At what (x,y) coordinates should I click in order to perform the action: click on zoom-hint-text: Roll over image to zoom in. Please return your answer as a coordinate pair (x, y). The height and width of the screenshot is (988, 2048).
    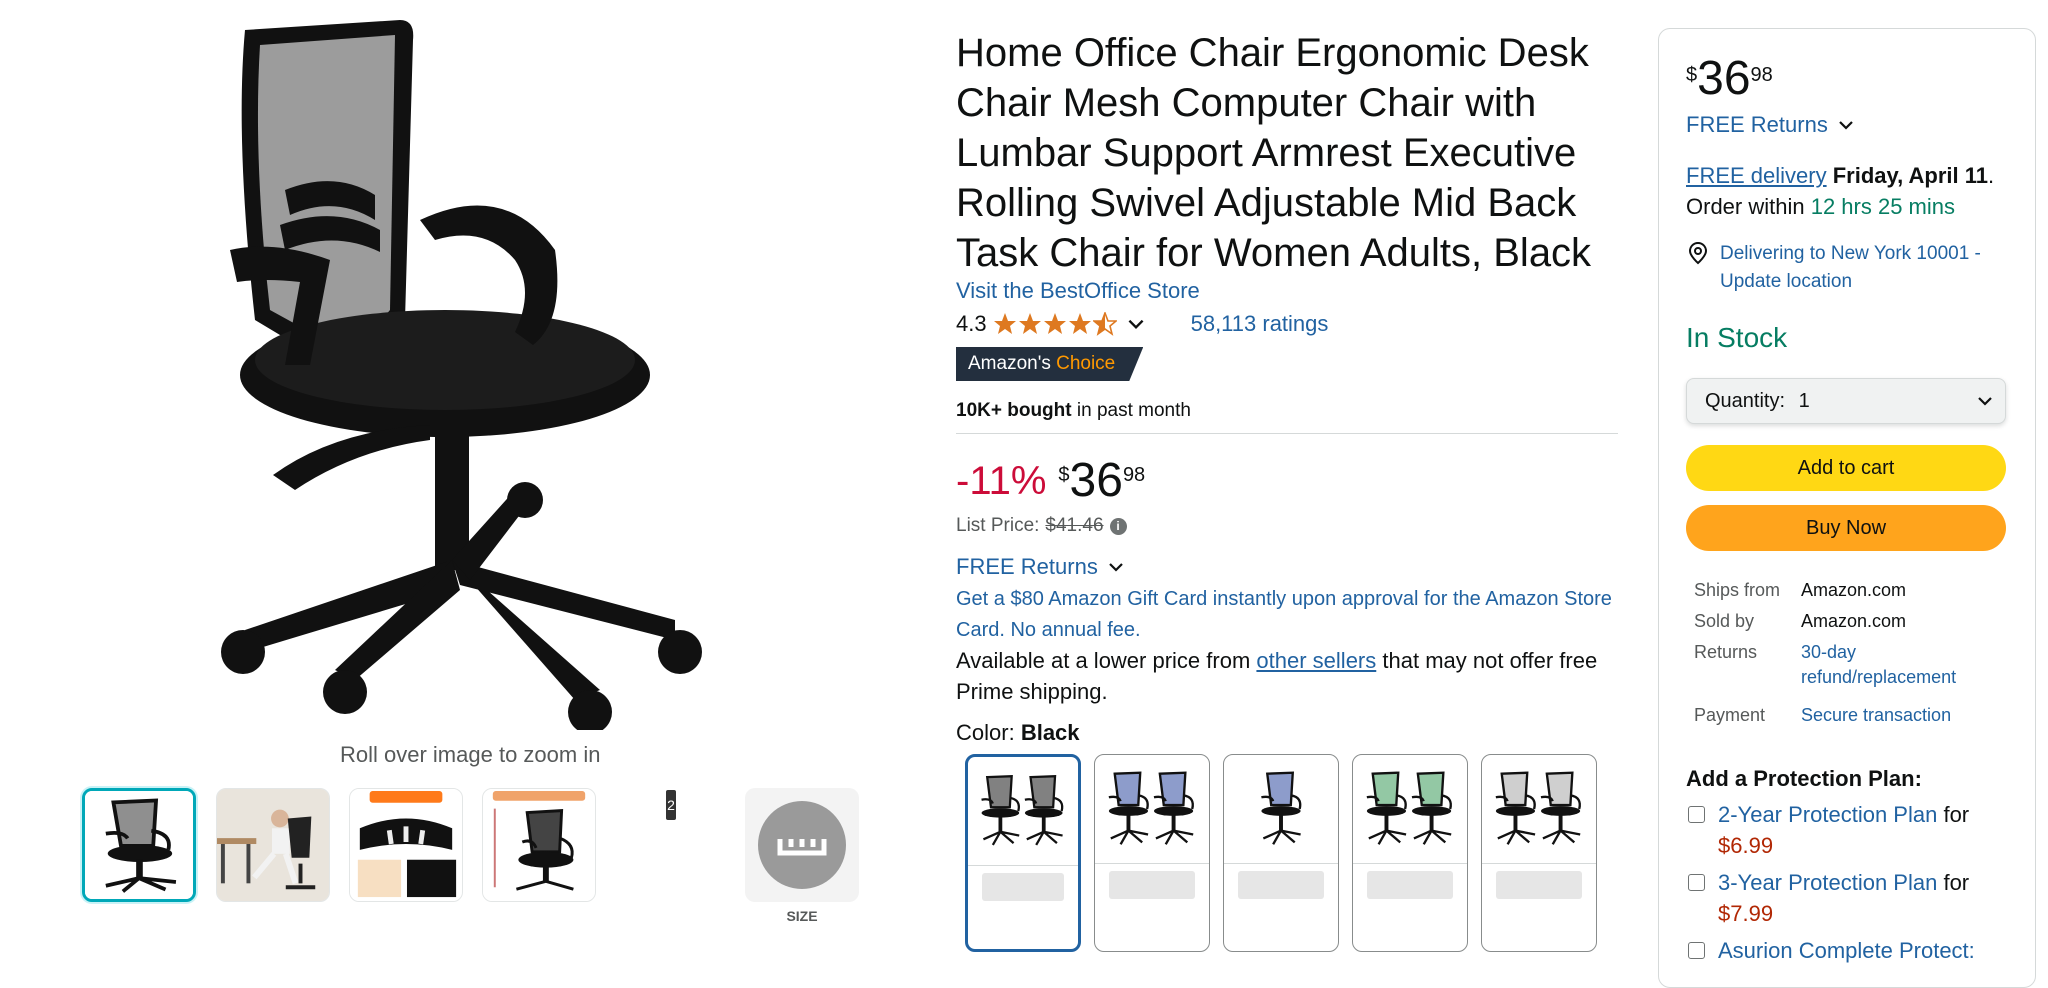
    Looking at the image, I should click on (470, 754).